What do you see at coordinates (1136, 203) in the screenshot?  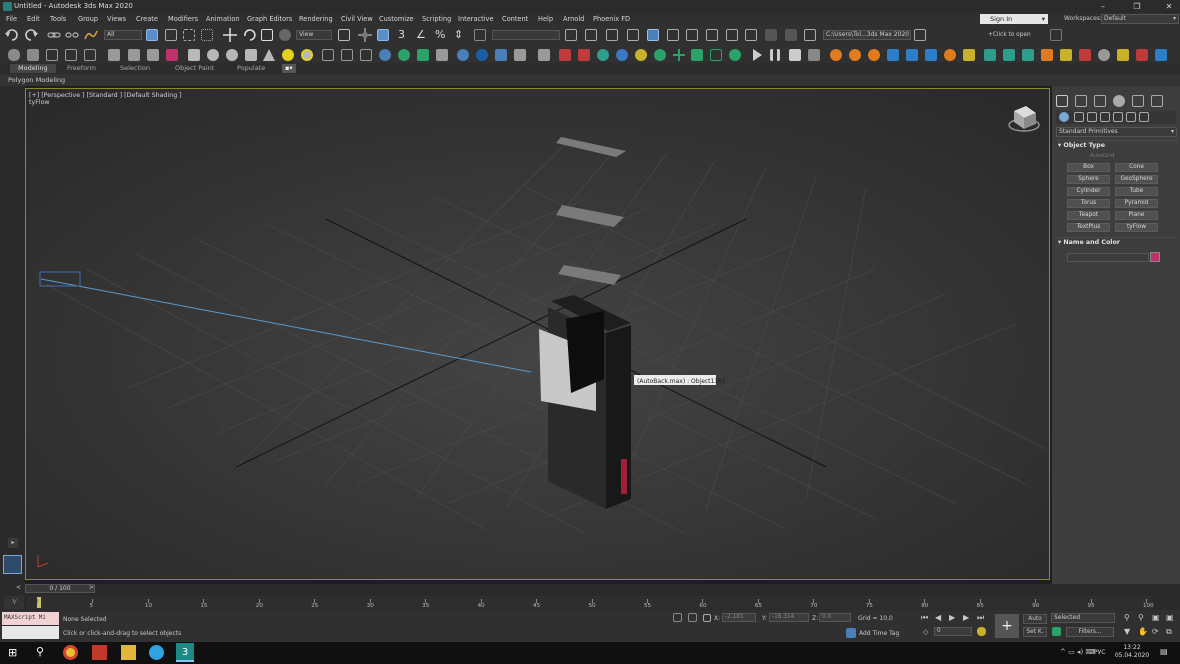 I see `pyramid-button: Pyramid` at bounding box center [1136, 203].